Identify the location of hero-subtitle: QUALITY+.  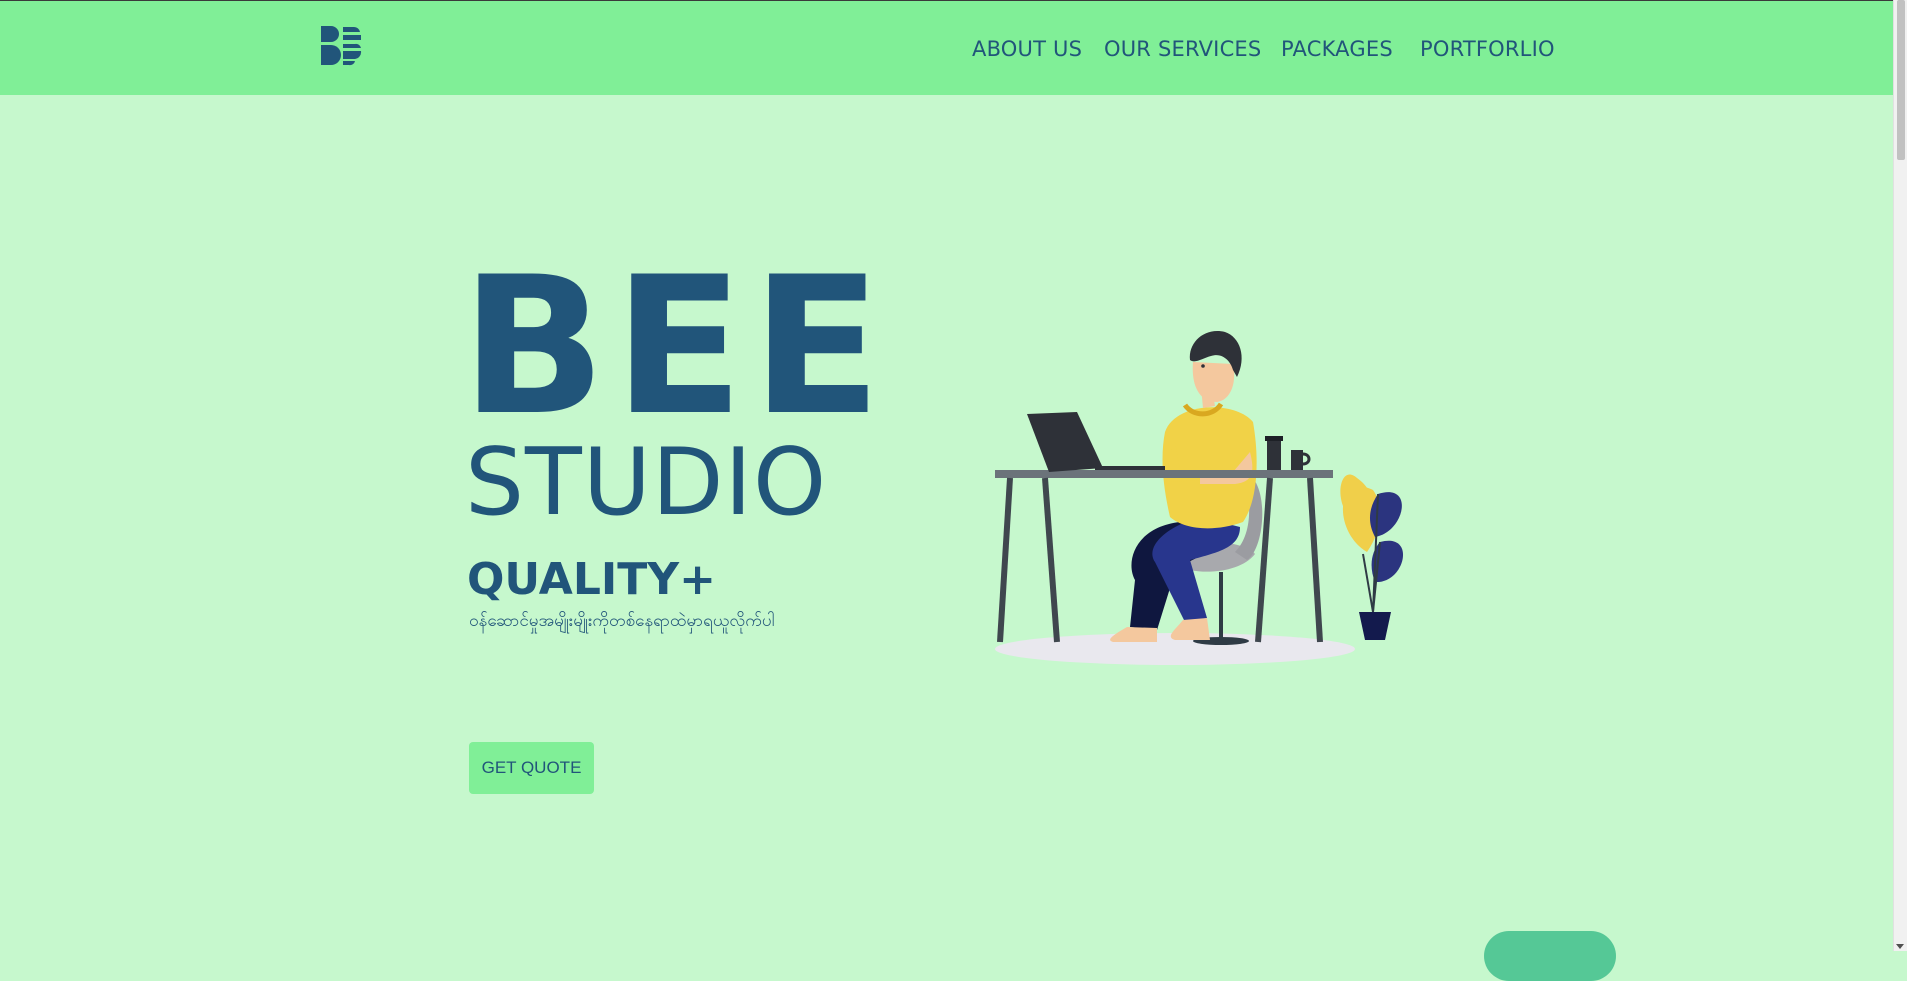
(591, 579).